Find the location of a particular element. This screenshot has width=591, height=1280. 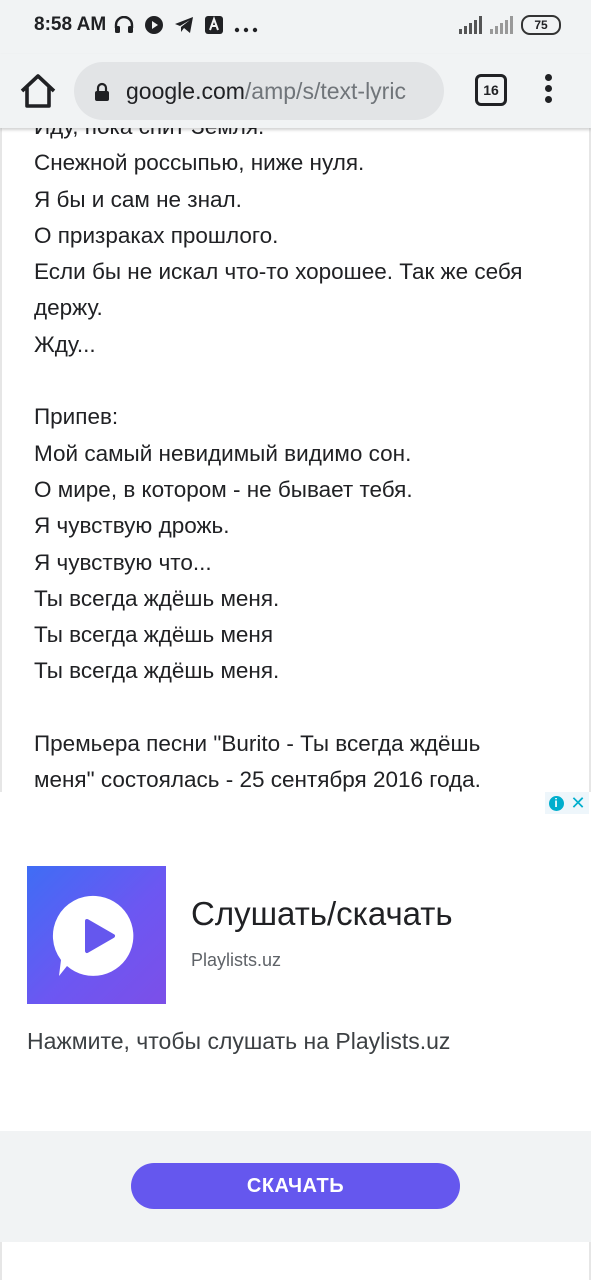

ad-title: Слушать/скачать is located at coordinates (322, 914).